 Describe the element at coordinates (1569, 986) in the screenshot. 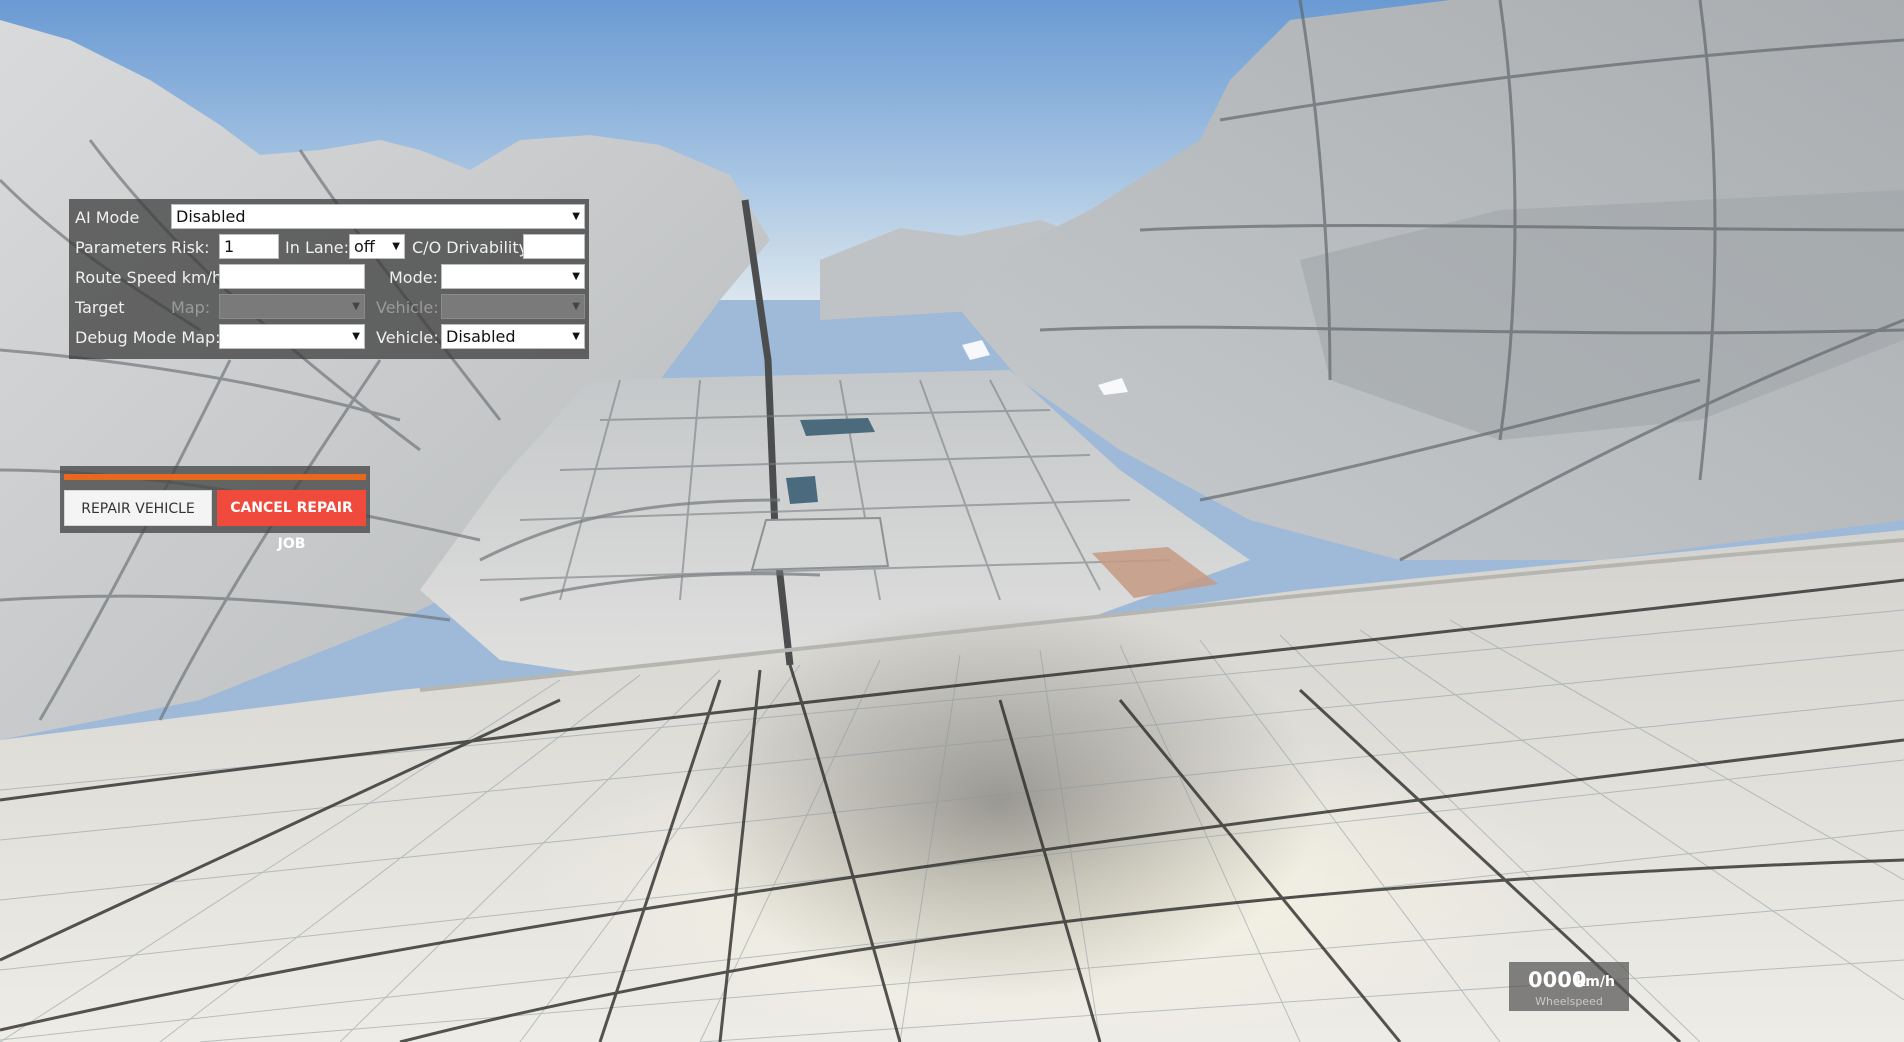

I see `speedometer: 0000 km/h Wheelspeed` at that location.